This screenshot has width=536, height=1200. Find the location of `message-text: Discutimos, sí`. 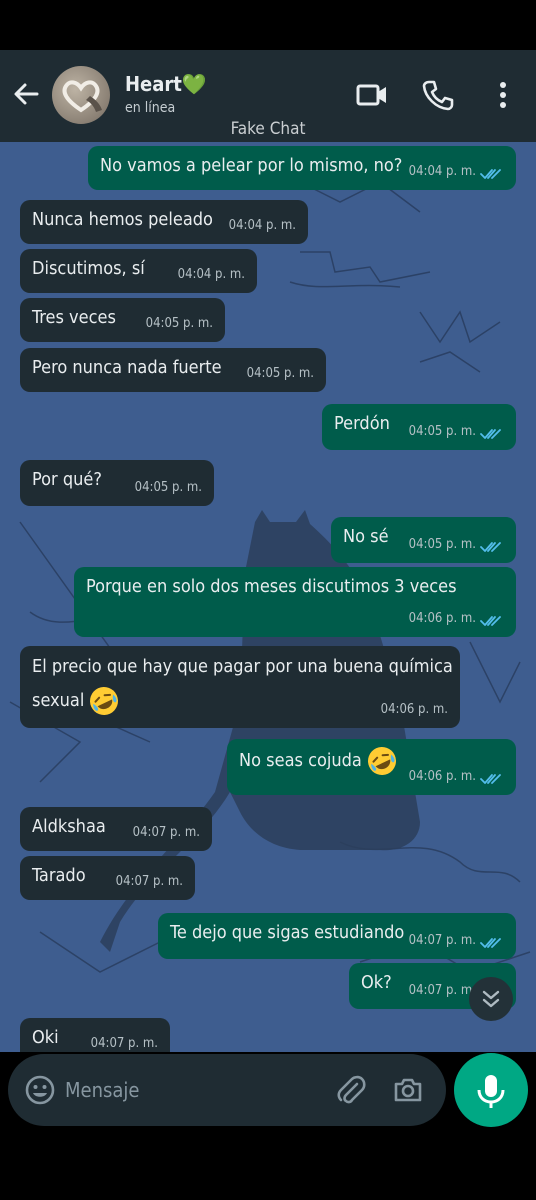

message-text: Discutimos, sí is located at coordinates (88, 269).